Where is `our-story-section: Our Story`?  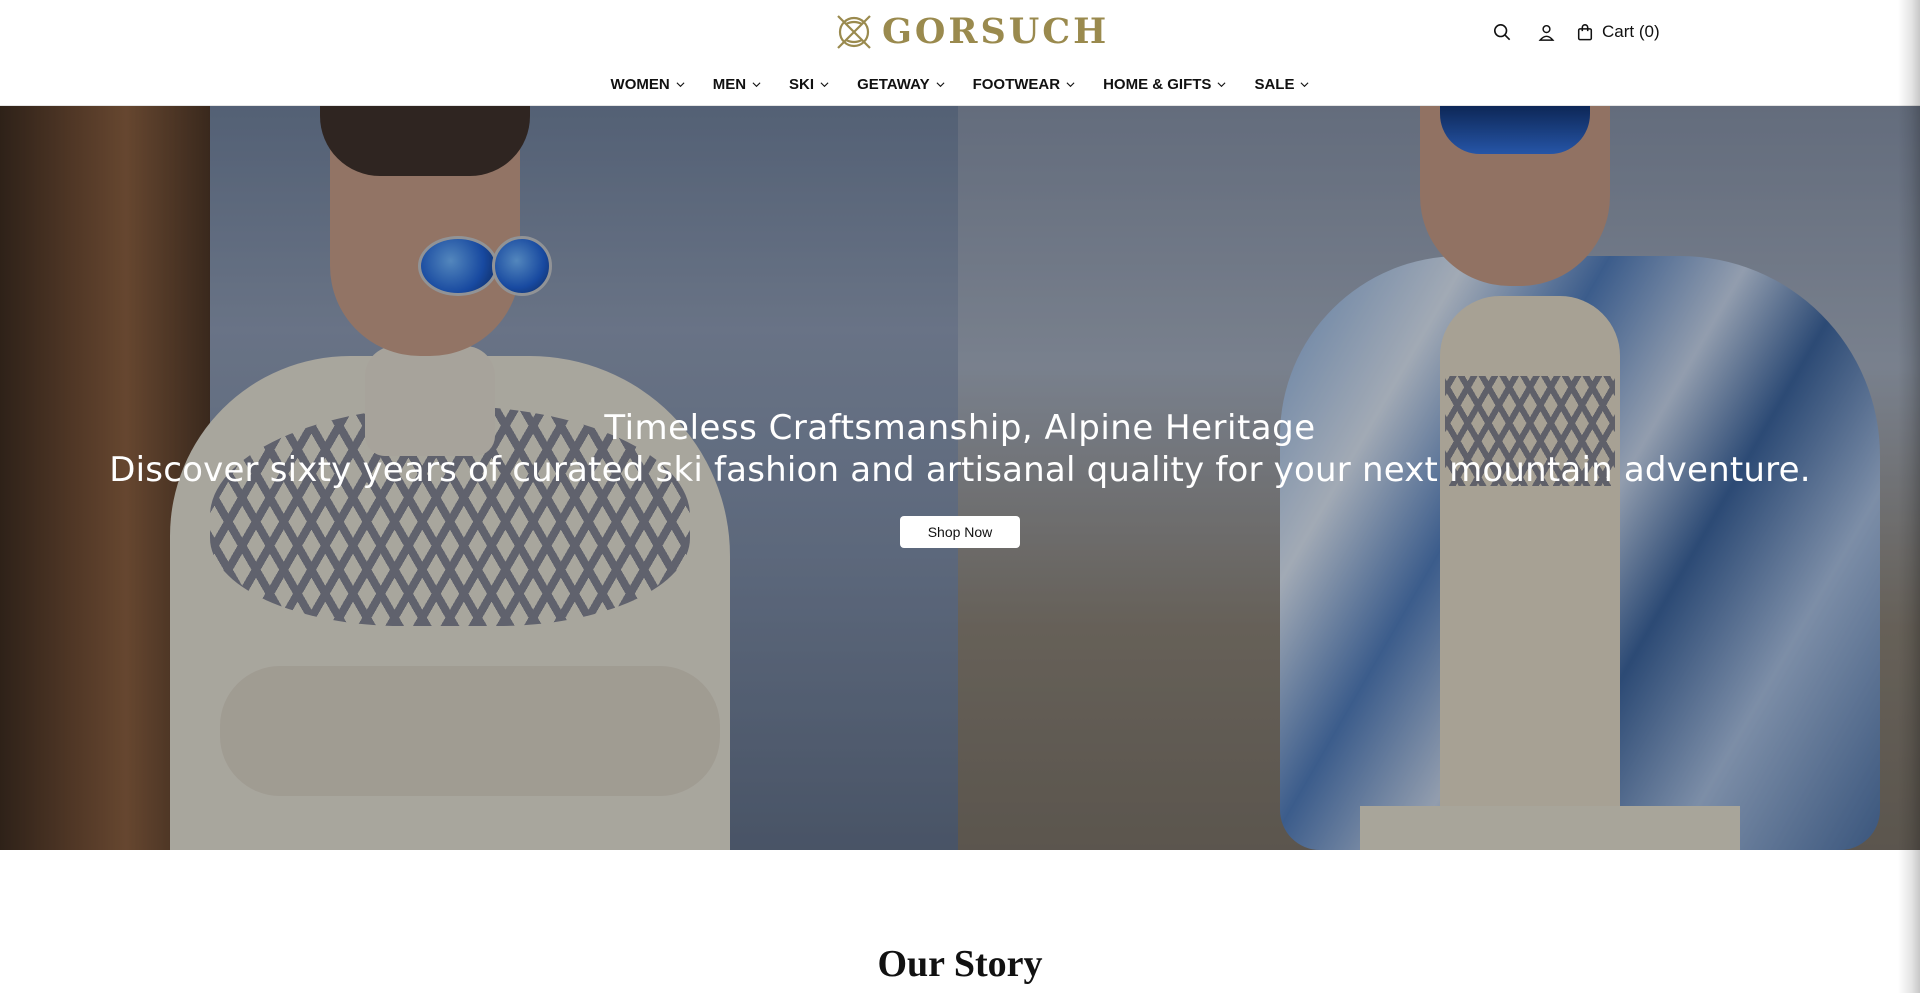 our-story-section: Our Story is located at coordinates (960, 921).